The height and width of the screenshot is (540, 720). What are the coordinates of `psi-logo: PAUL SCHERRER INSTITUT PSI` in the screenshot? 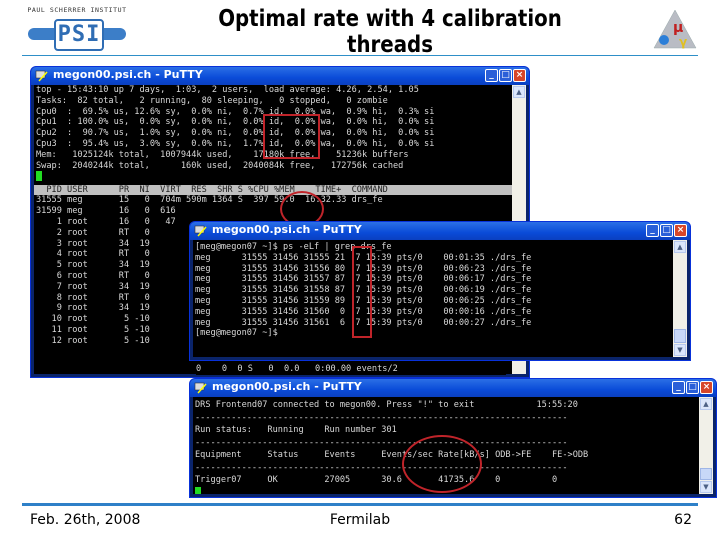 It's located at (77, 28).